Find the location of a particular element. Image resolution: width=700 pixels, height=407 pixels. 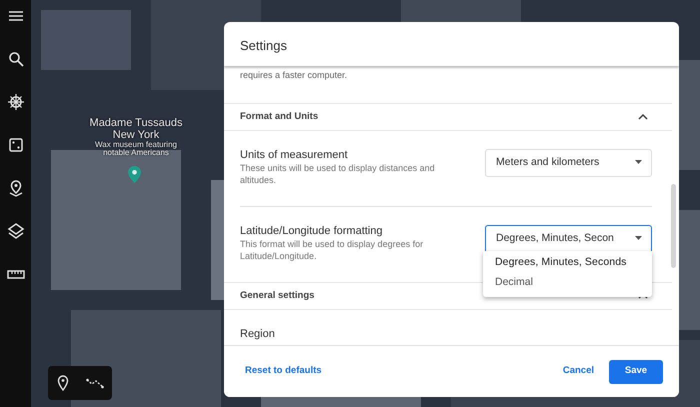

path-icon is located at coordinates (95, 383).